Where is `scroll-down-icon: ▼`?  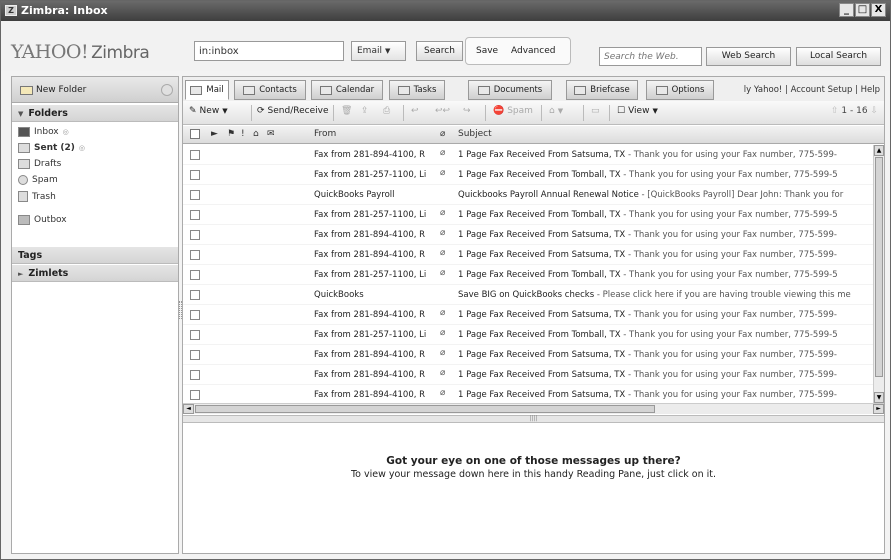
scroll-down-icon: ▼ is located at coordinates (879, 397).